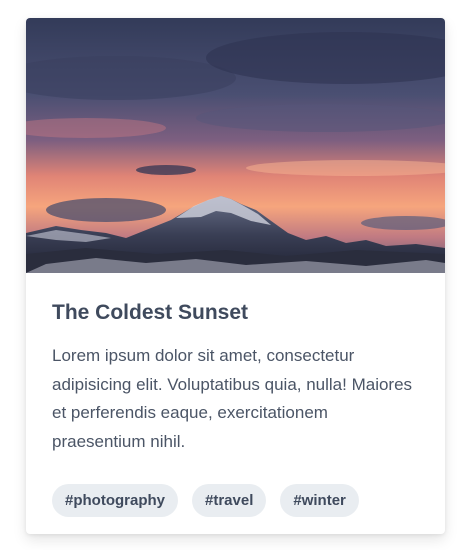 The image size is (474, 550). Describe the element at coordinates (115, 500) in the screenshot. I see `tag-photography: #photography` at that location.